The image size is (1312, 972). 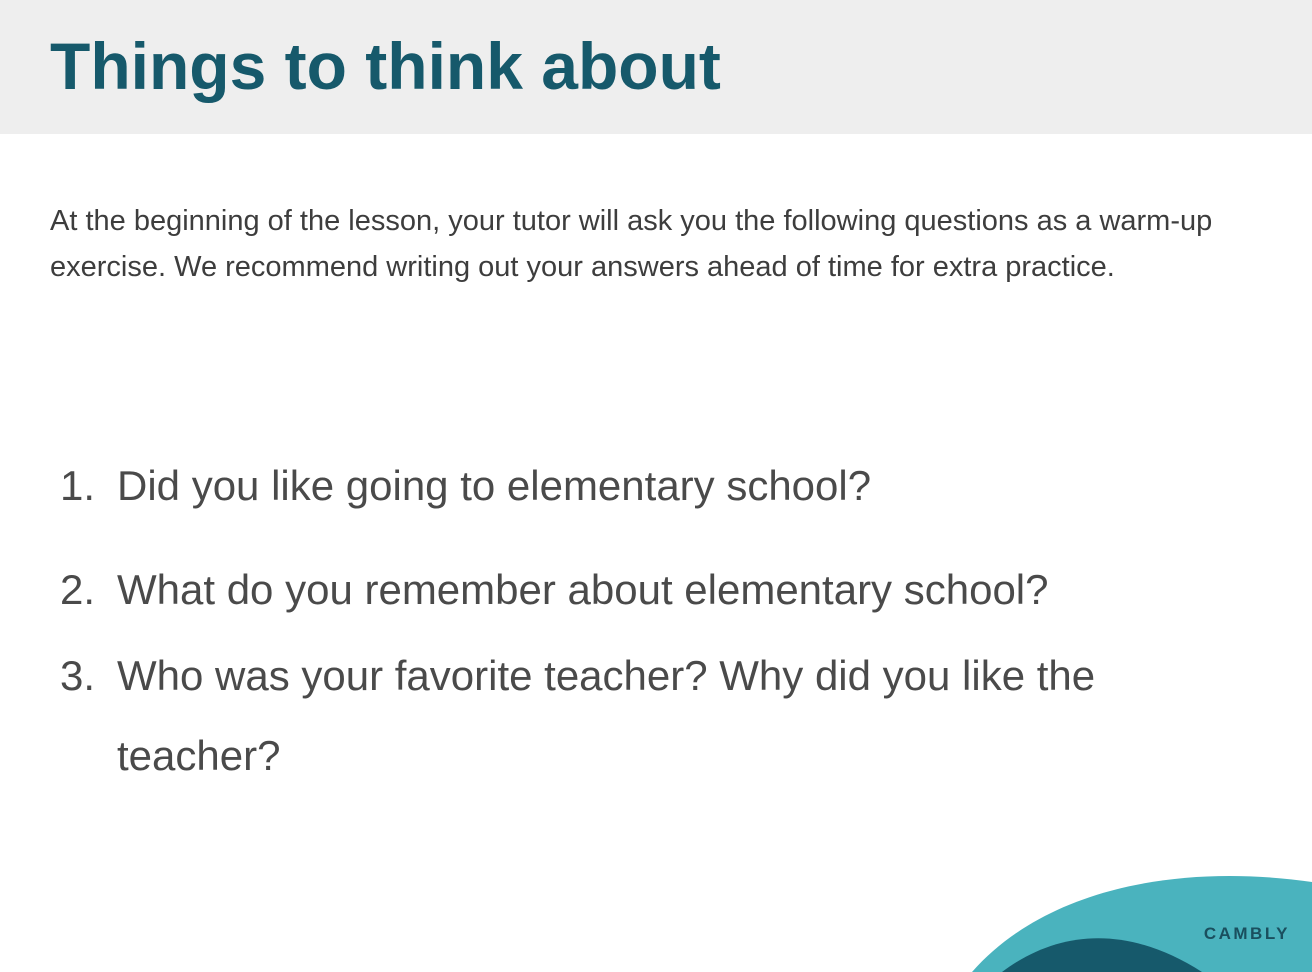 What do you see at coordinates (1142, 924) in the screenshot?
I see `corner-wave-decoration` at bounding box center [1142, 924].